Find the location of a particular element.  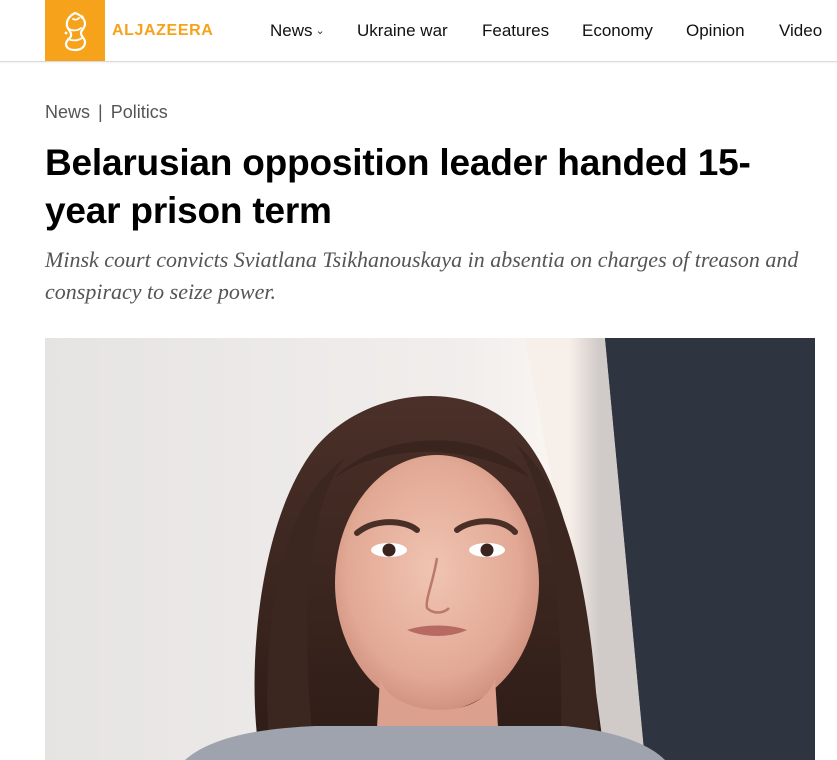

chevron-down-icon: ⌄ is located at coordinates (320, 31).